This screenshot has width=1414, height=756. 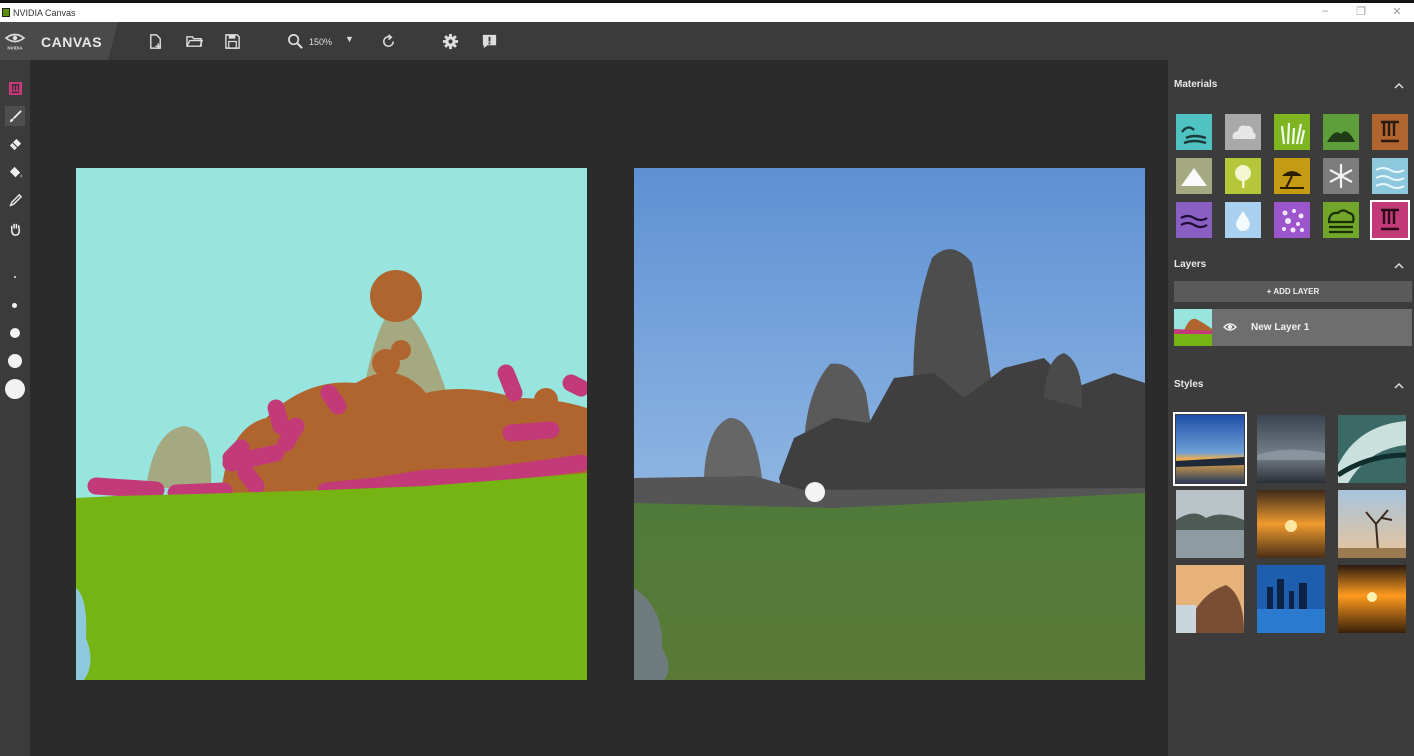 What do you see at coordinates (1396, 13) in the screenshot?
I see `close-button: ✕` at bounding box center [1396, 13].